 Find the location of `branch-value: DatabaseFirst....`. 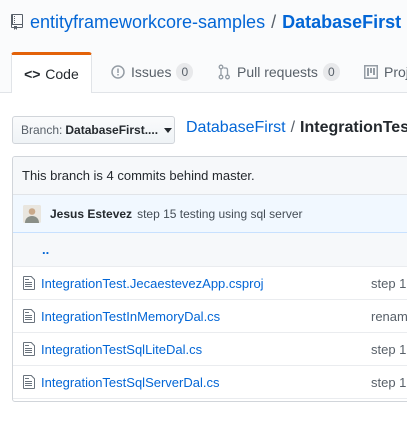

branch-value: DatabaseFirst.... is located at coordinates (112, 130).